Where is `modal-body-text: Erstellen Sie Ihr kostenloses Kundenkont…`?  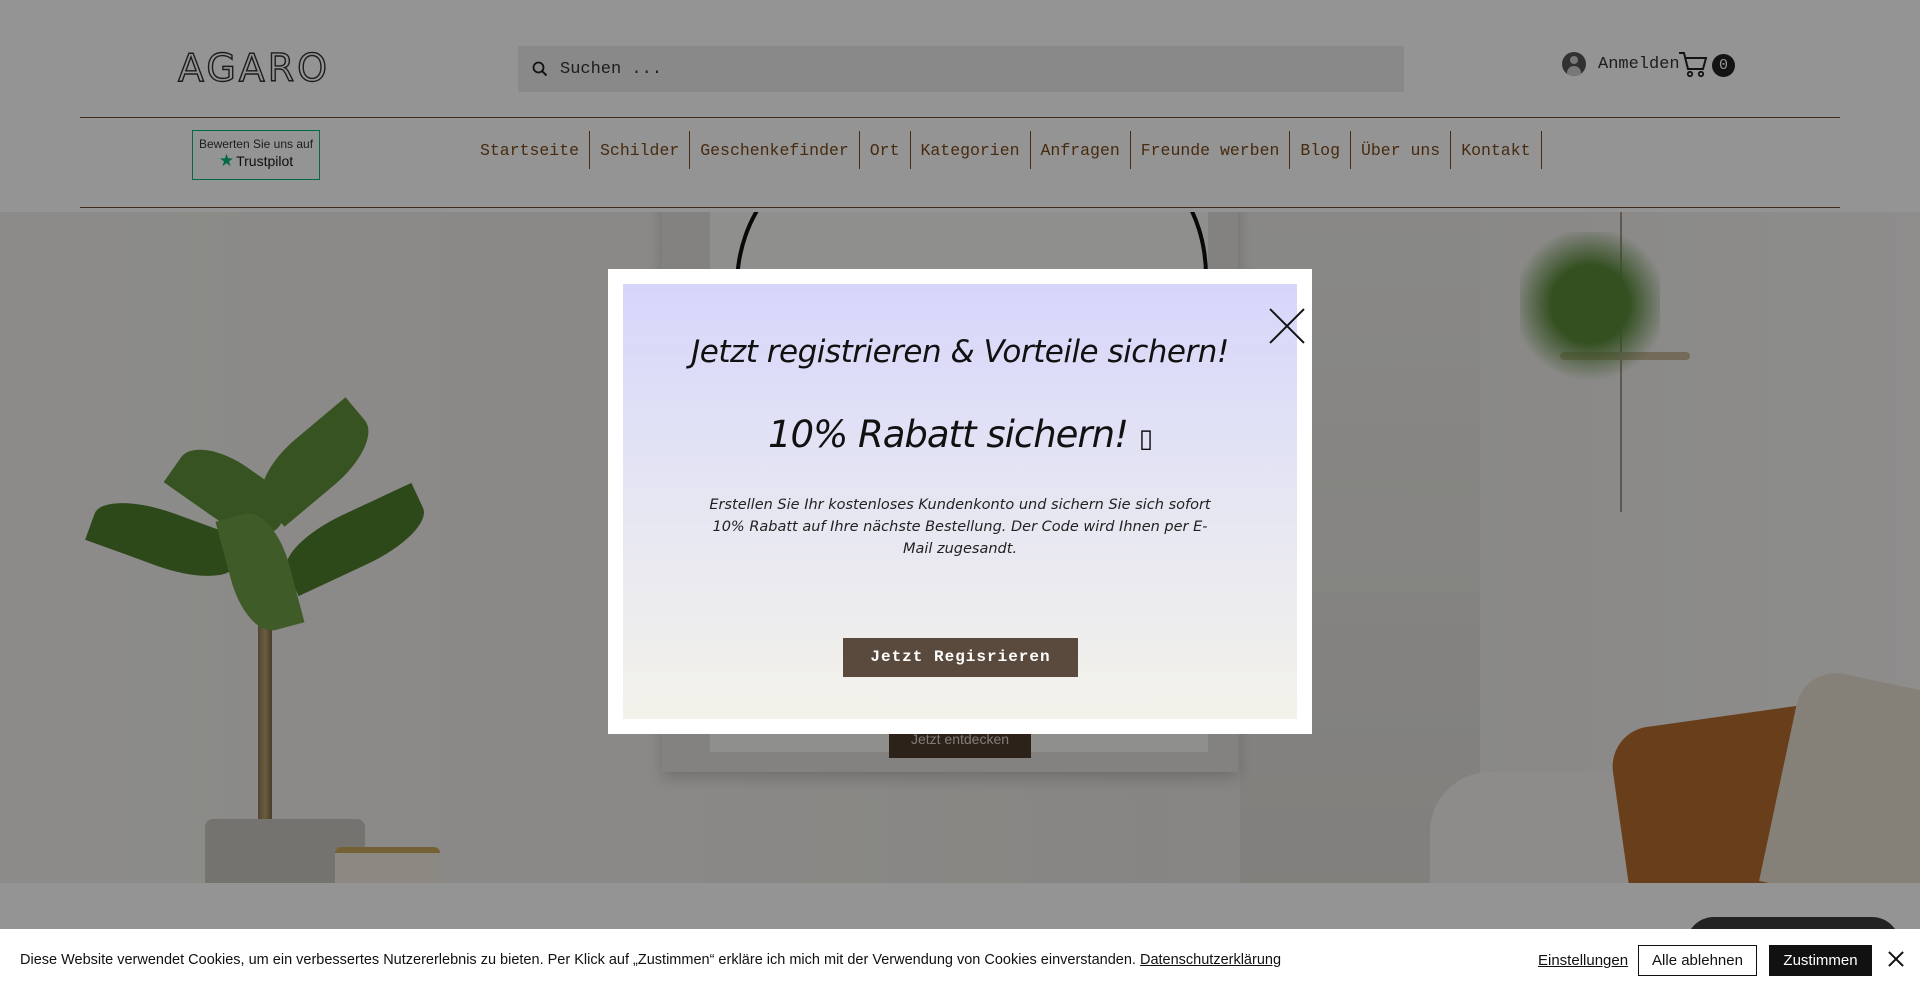 modal-body-text: Erstellen Sie Ihr kostenloses Kundenkont… is located at coordinates (960, 527).